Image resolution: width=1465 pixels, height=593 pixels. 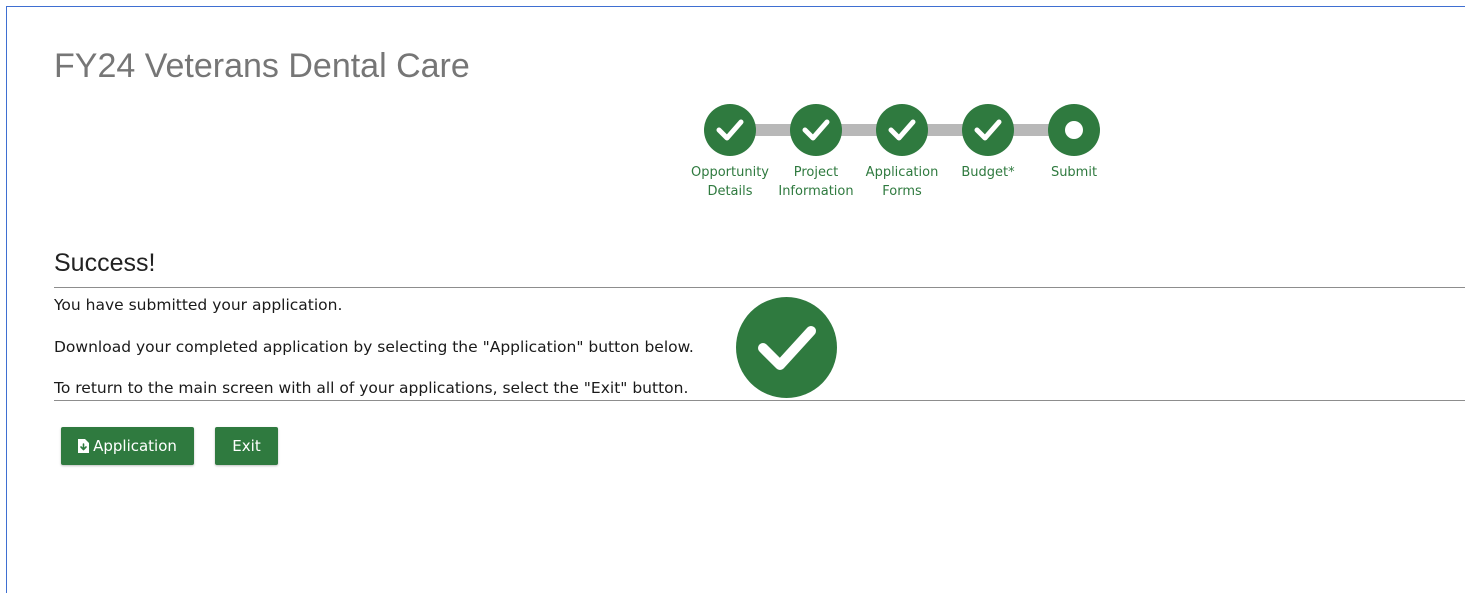 I want to click on step-project-information: Project Information, so click(x=816, y=152).